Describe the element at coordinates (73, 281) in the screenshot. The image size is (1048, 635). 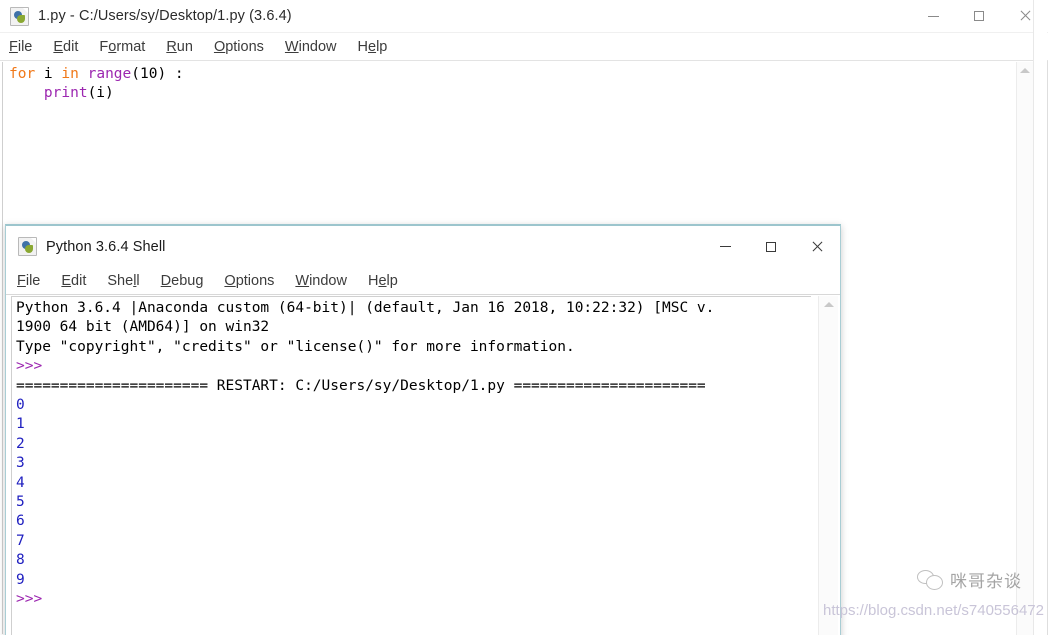
I see `shell-menu-edit: Edit` at that location.